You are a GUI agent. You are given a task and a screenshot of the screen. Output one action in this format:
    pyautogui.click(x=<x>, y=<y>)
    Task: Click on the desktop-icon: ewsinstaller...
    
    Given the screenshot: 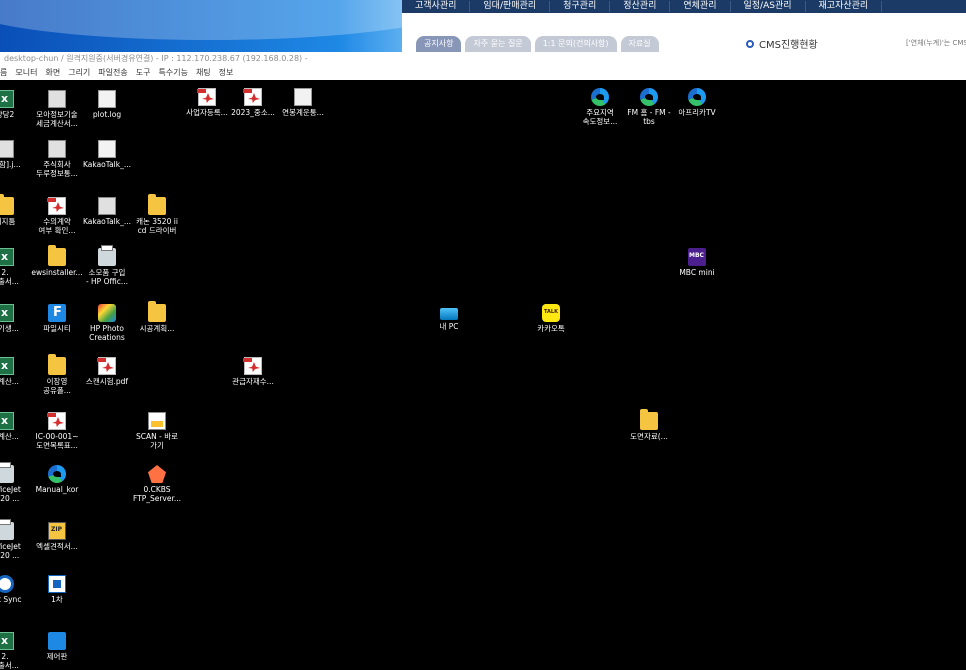 What is the action you would take?
    pyautogui.click(x=57, y=261)
    